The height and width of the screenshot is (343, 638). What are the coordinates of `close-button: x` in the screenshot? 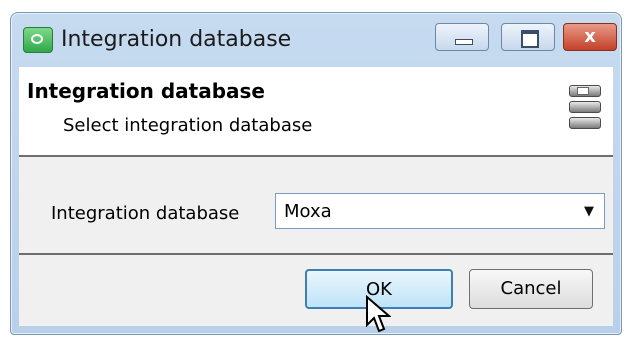 It's located at (590, 37).